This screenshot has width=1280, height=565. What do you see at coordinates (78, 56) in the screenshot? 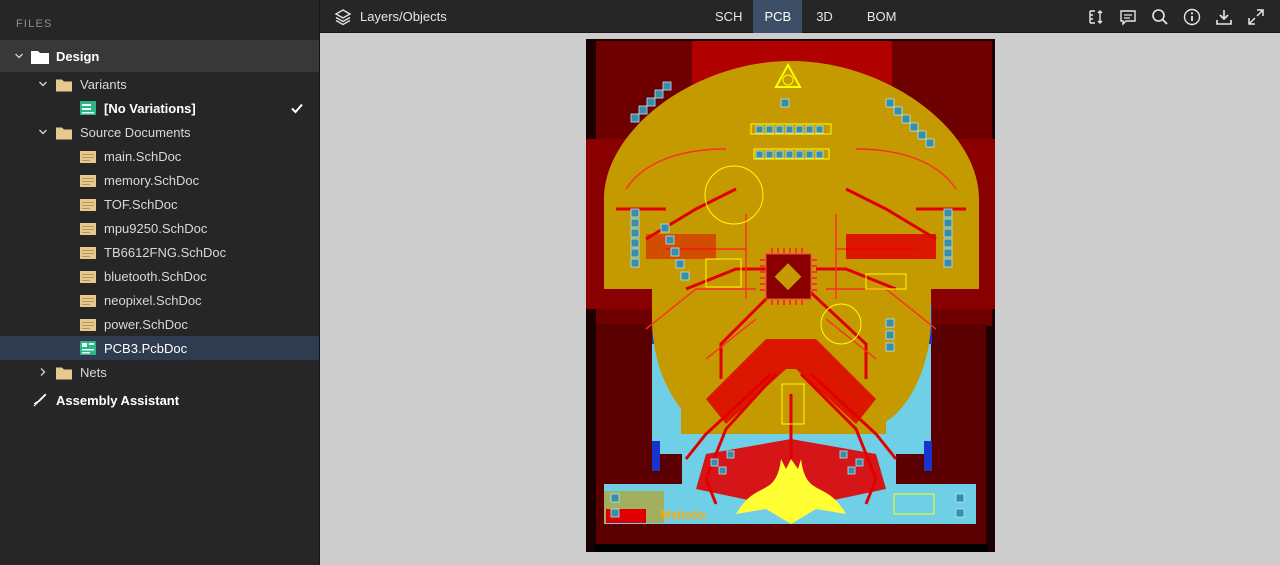
I see `tree-item-label: Design` at bounding box center [78, 56].